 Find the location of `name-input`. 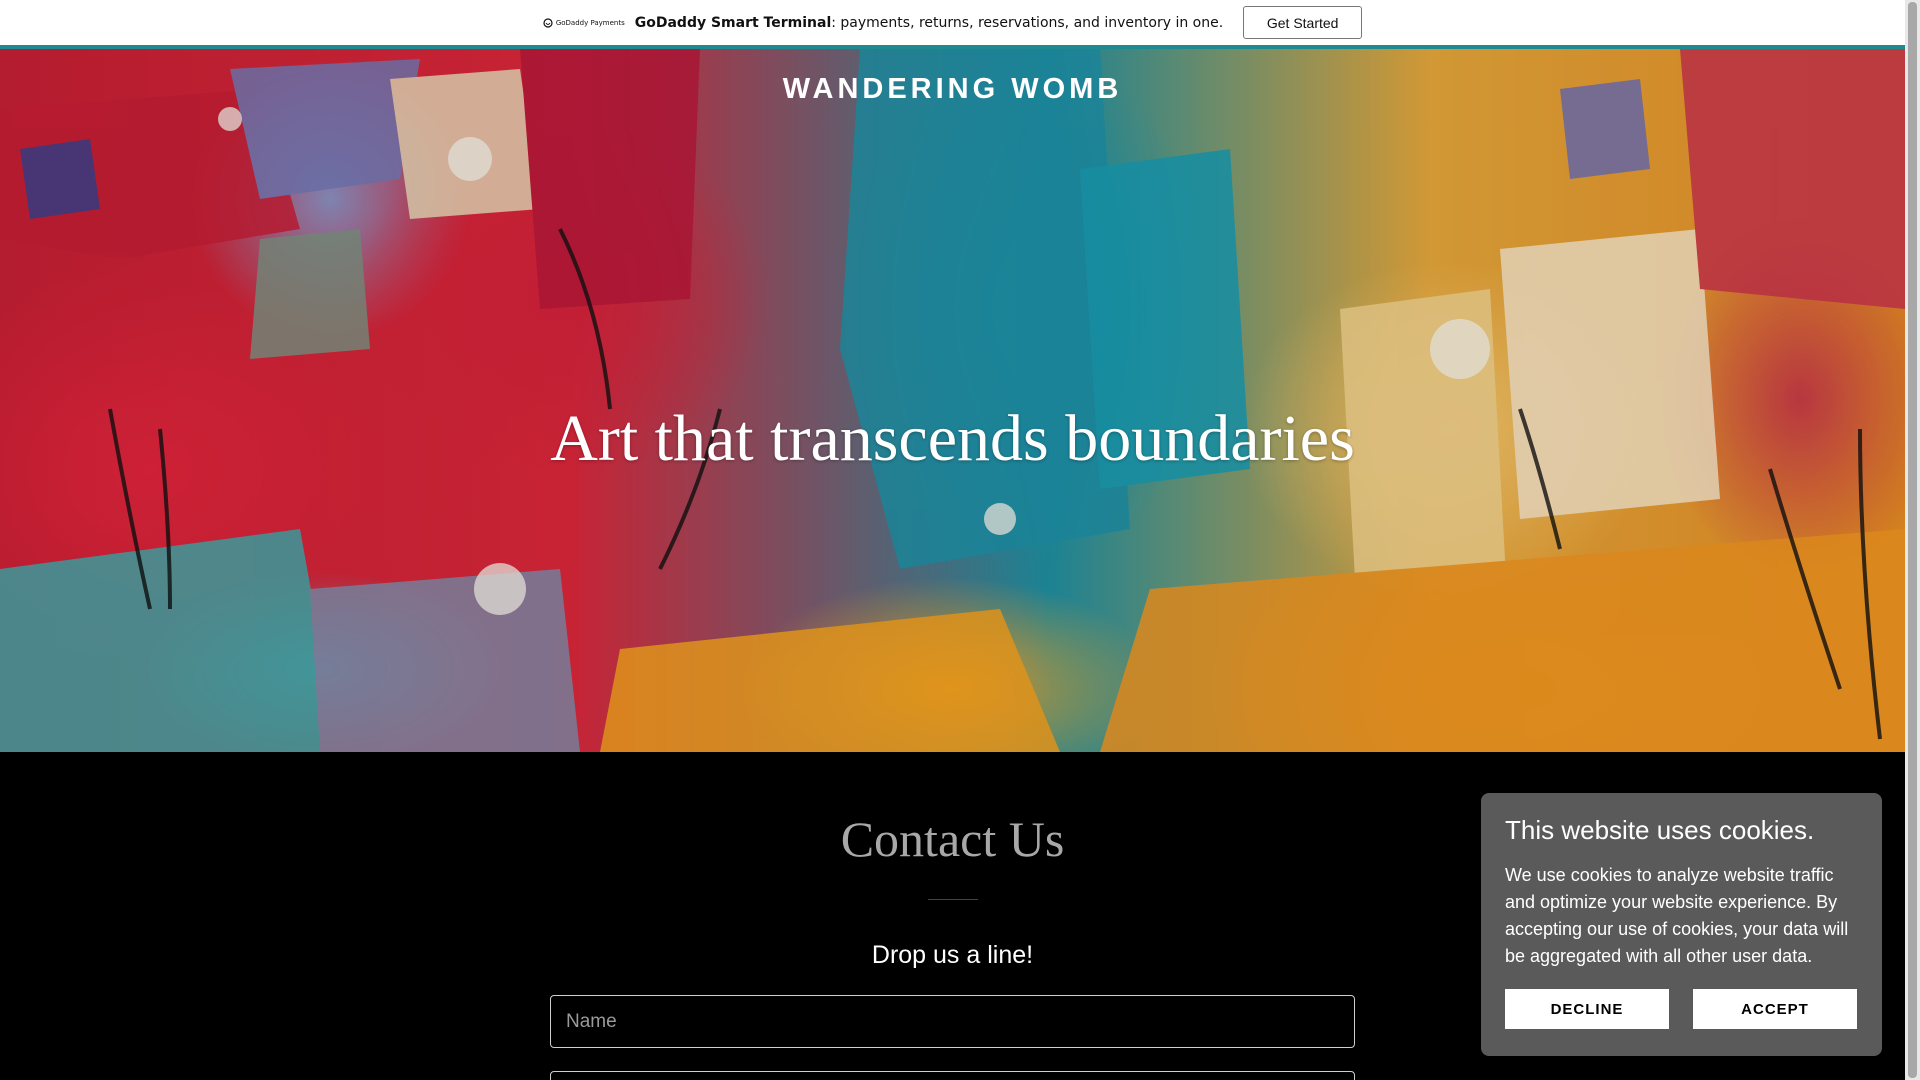

name-input is located at coordinates (952, 1021).